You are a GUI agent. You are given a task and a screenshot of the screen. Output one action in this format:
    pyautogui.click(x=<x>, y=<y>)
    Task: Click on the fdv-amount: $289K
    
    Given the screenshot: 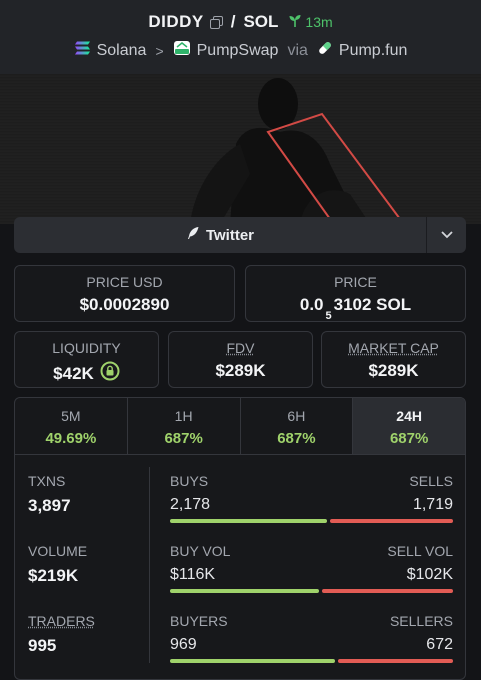 What is the action you would take?
    pyautogui.click(x=240, y=370)
    